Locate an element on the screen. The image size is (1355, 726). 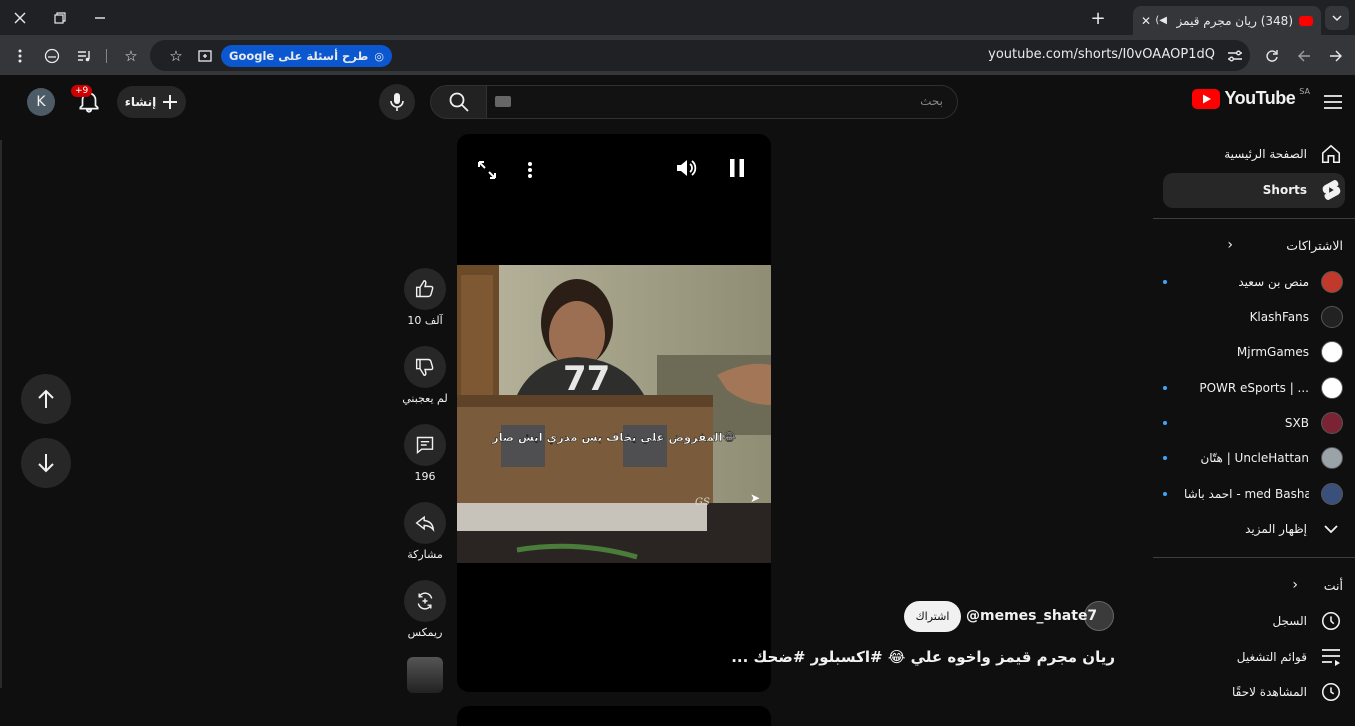
subscribe-button: اشتراك is located at coordinates (932, 616).